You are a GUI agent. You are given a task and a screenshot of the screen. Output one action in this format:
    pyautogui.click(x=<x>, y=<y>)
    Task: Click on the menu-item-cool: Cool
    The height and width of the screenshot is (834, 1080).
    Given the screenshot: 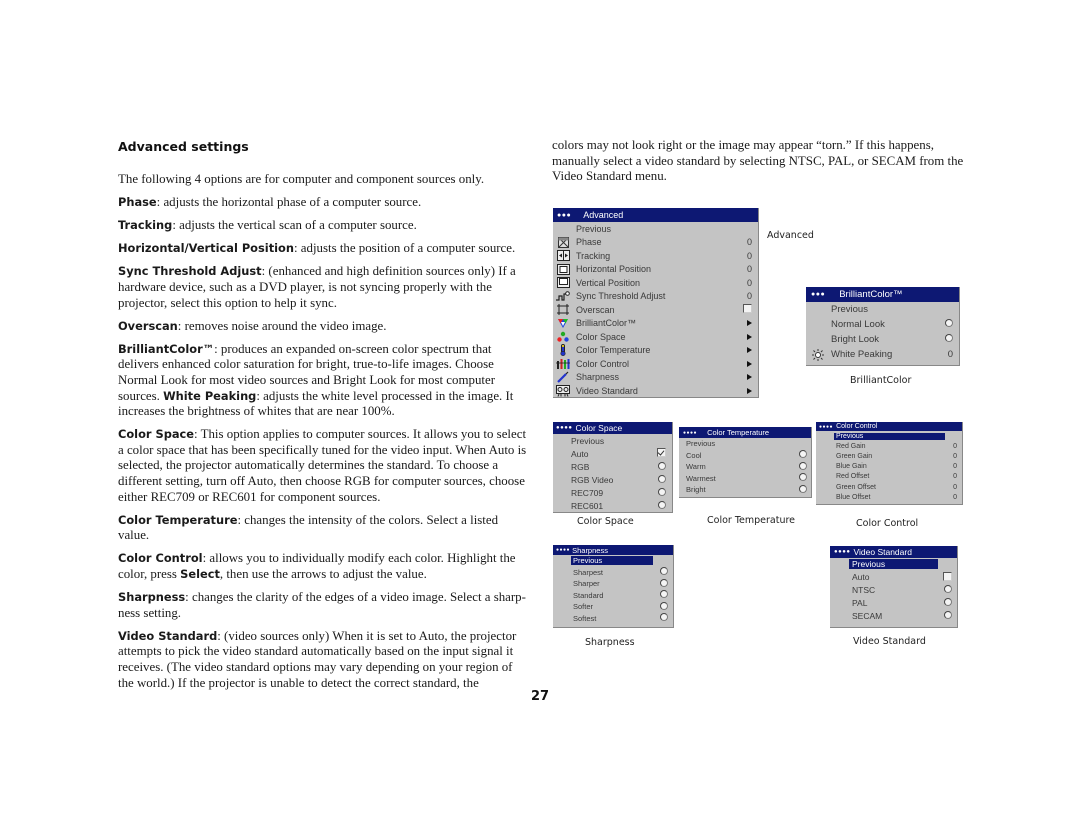 What is the action you would take?
    pyautogui.click(x=745, y=456)
    